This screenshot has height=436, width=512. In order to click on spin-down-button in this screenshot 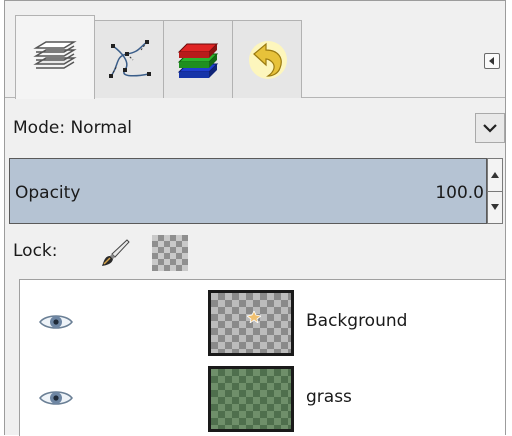, I will do `click(495, 207)`.